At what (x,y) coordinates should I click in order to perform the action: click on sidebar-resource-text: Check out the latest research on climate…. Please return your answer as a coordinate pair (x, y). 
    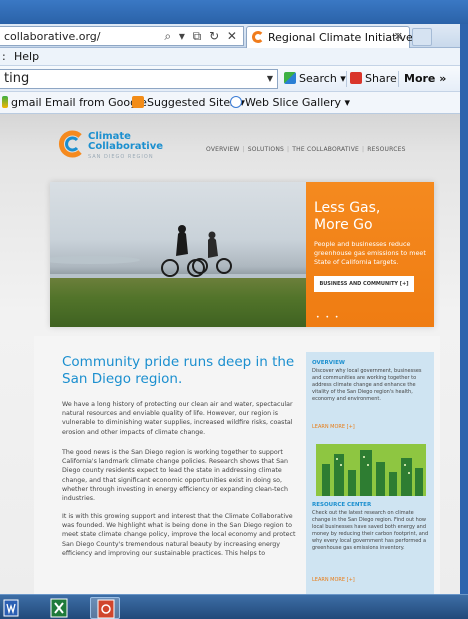
    Looking at the image, I should click on (370, 530).